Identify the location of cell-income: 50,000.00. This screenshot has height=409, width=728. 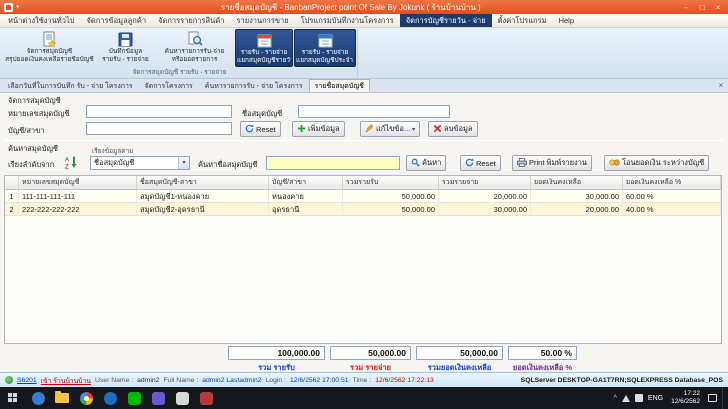
(391, 196).